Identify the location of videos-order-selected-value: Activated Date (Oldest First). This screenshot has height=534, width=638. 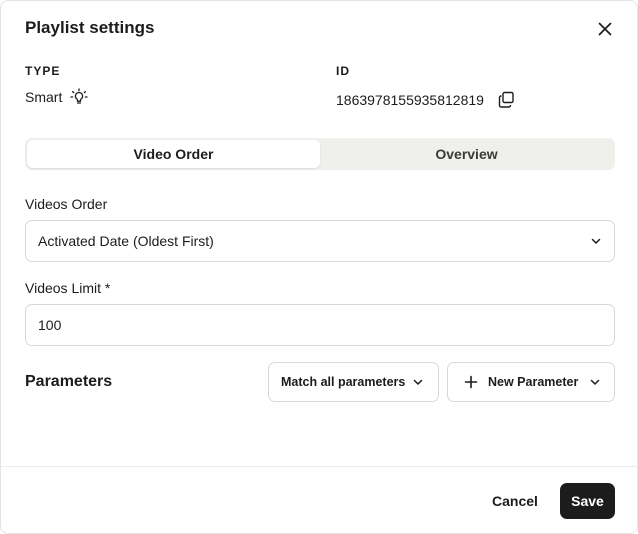
(126, 241).